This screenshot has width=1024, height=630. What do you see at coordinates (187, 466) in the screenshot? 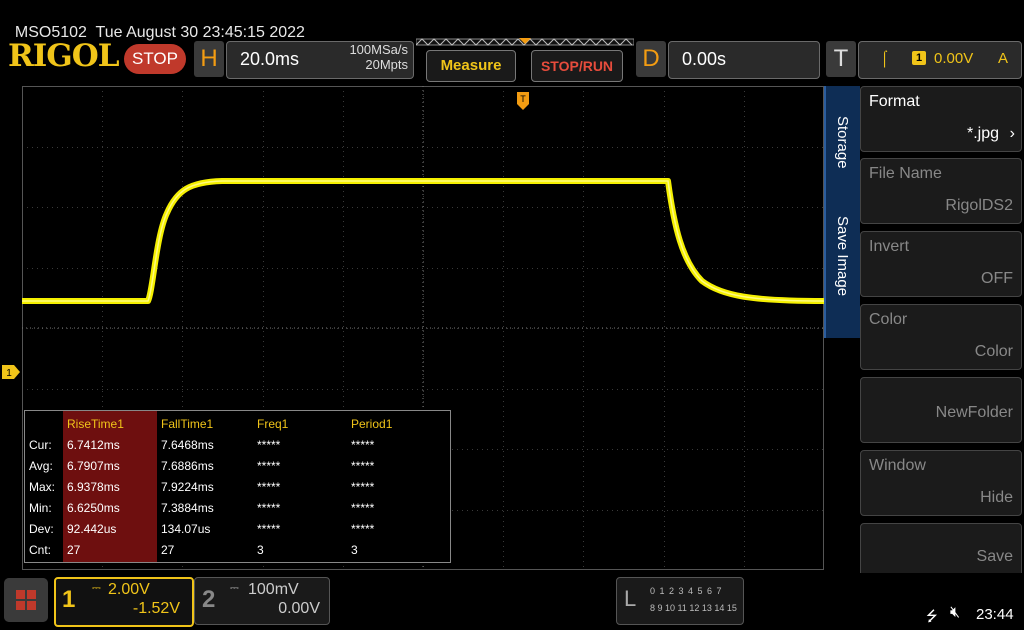
I see `meas-cell: 7.6886ms` at bounding box center [187, 466].